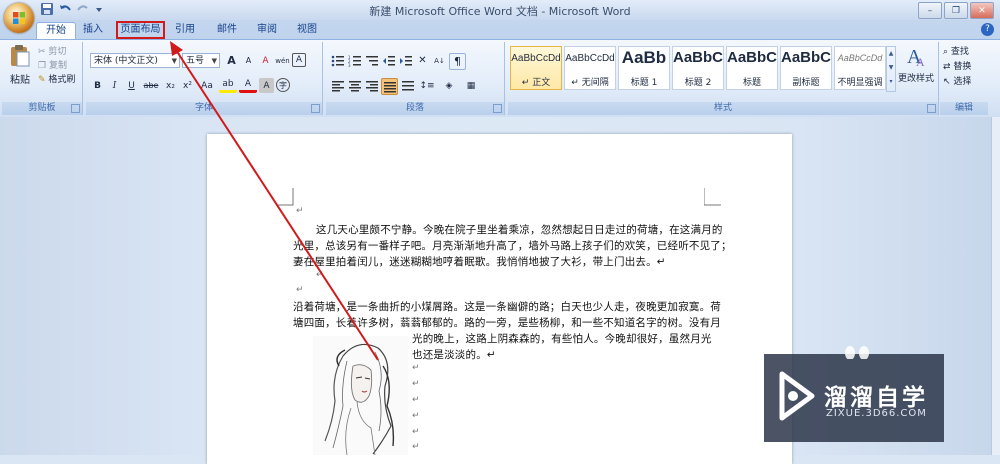 This screenshot has height=464, width=1000. Describe the element at coordinates (283, 85) in the screenshot. I see `enclose-char-button: 字` at that location.